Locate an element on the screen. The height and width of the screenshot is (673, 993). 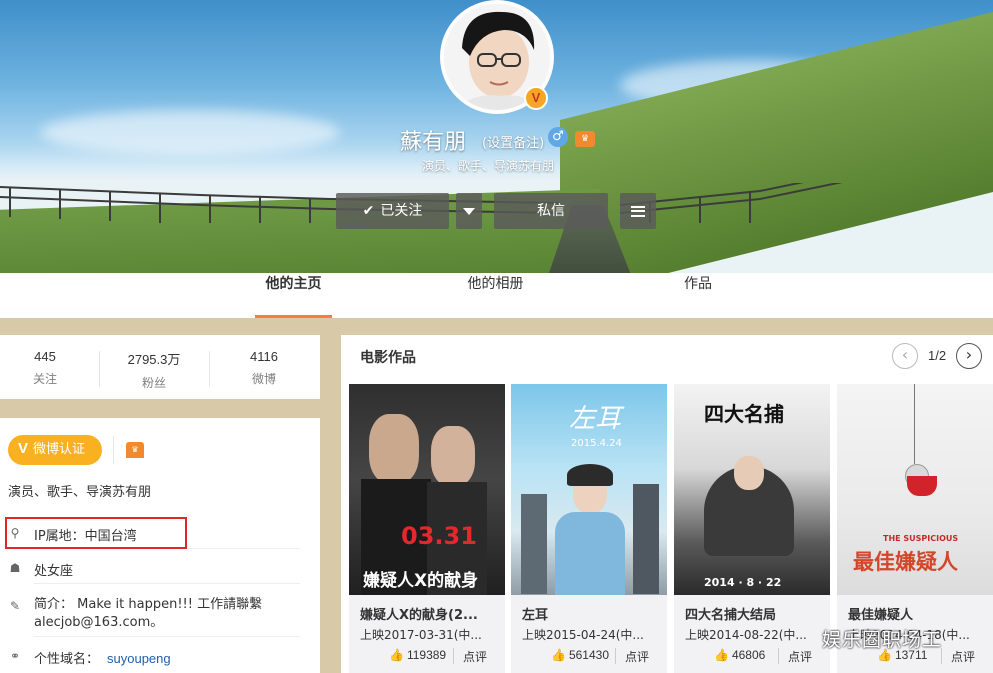
intro-line: 简介： Make it happen!!! 工作請聯繫 is located at coordinates (167, 605).